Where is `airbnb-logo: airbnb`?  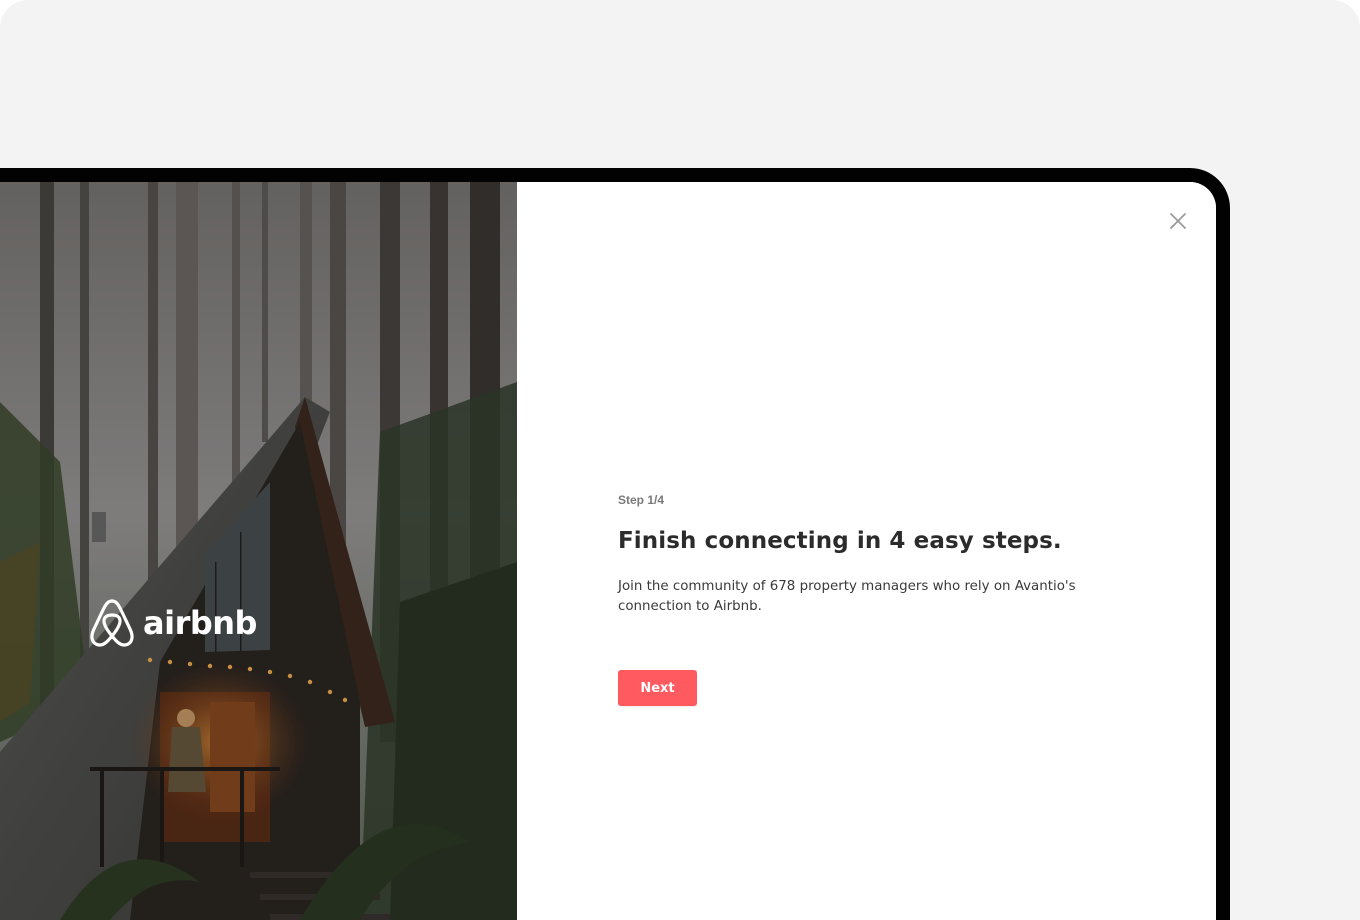 airbnb-logo: airbnb is located at coordinates (173, 623).